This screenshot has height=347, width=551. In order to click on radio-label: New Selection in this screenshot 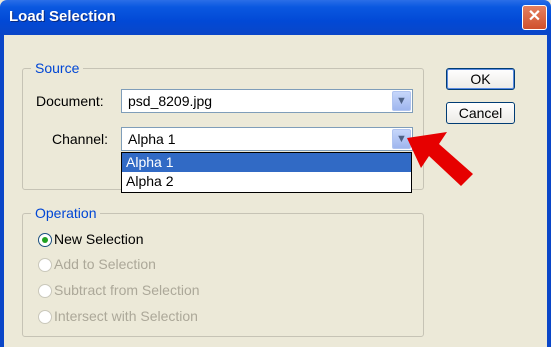, I will do `click(99, 239)`.